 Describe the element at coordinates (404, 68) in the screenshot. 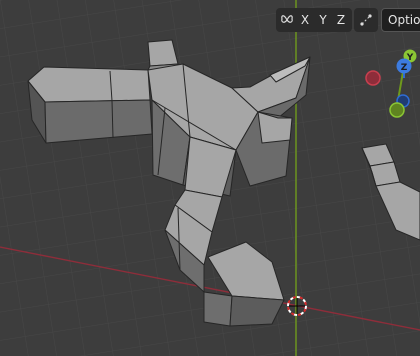

I see `gizmo-z-label: Z` at that location.